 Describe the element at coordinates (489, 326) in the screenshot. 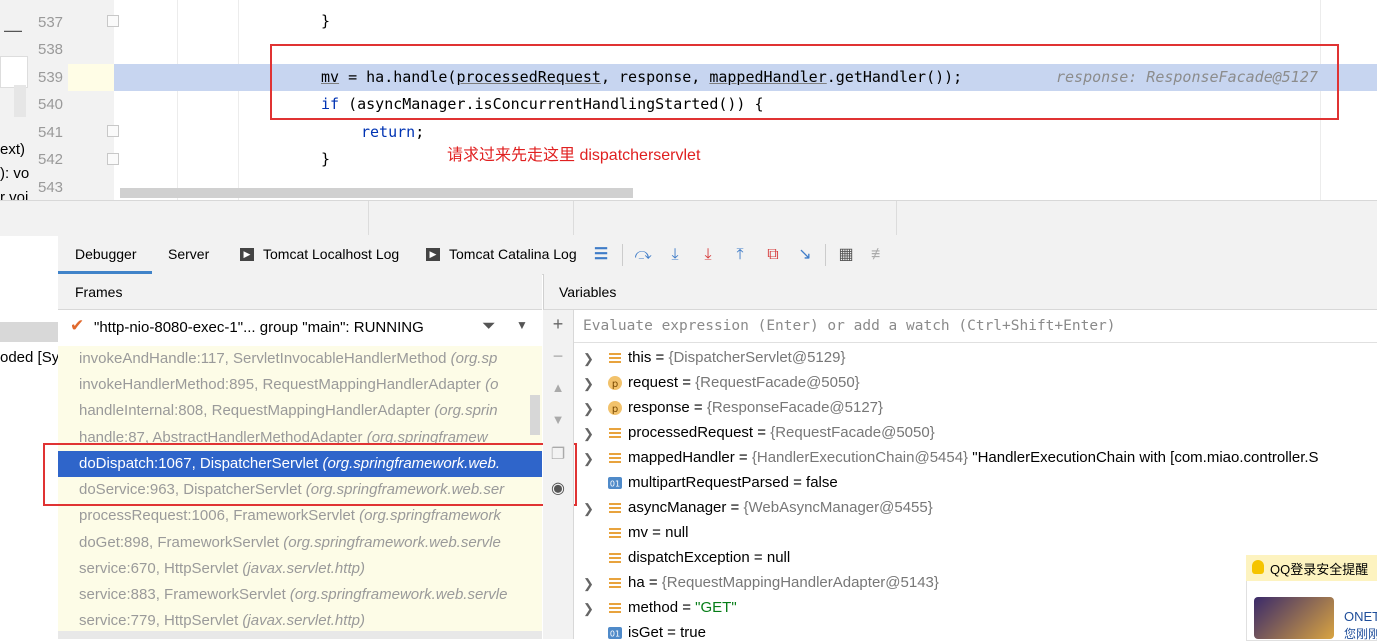

I see `filter-icon: ⏷` at that location.